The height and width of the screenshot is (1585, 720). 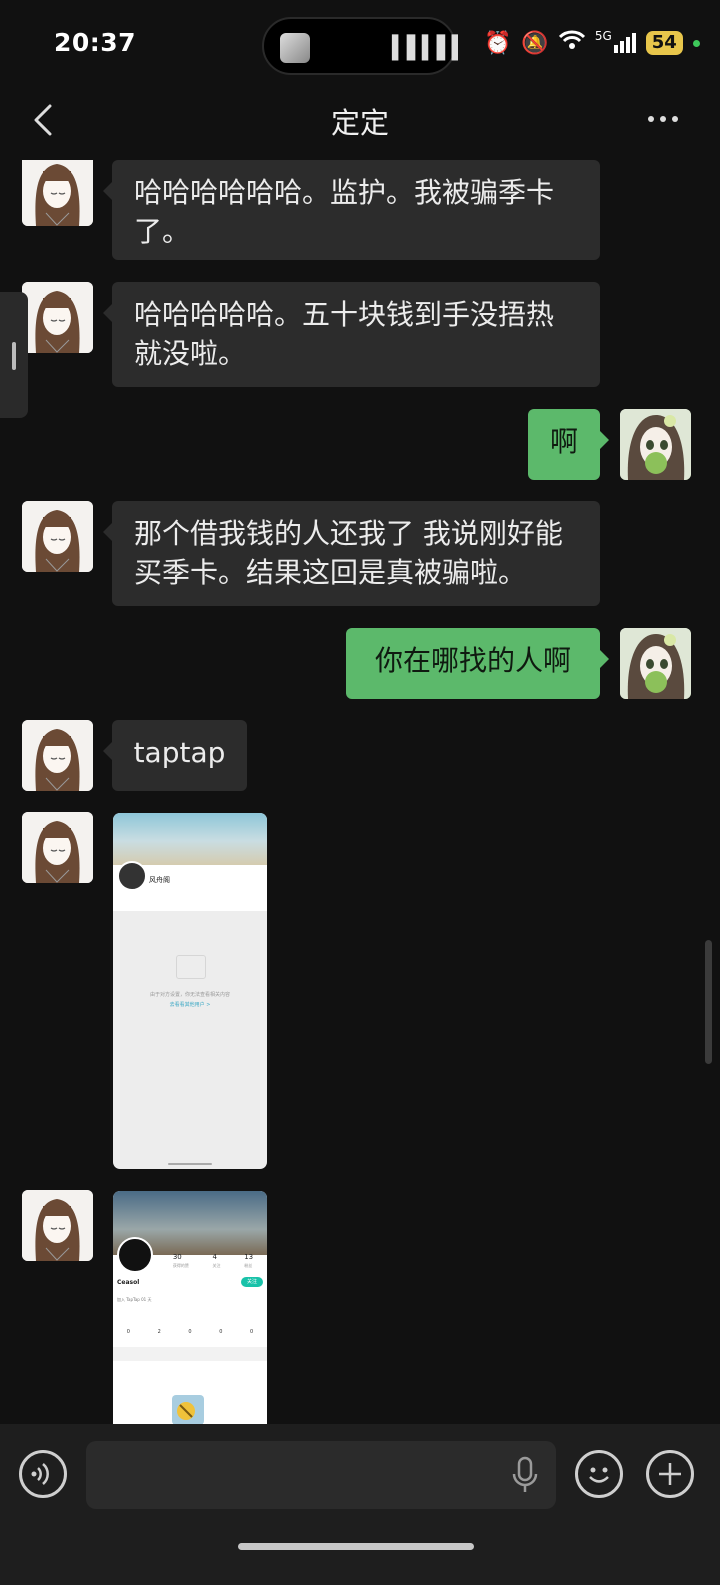 I want to click on signal-icon: 5G, so click(x=615, y=41).